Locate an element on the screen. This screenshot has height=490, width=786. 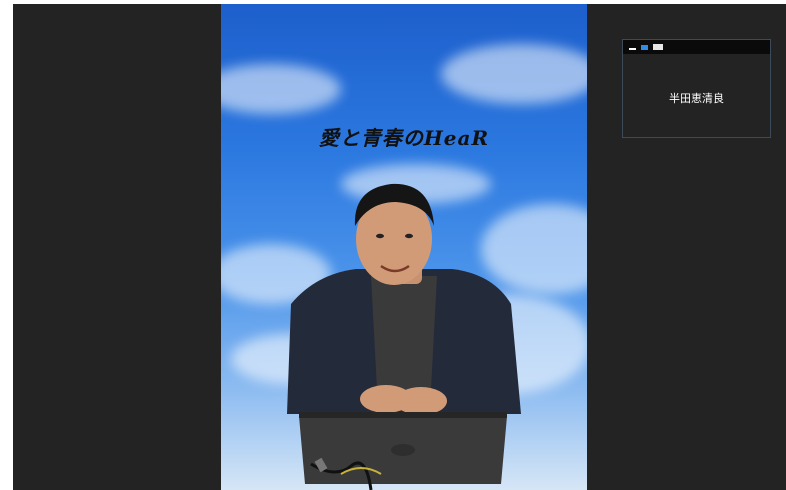
participant-thumbnail: 半田恵清良 is located at coordinates (696, 88).